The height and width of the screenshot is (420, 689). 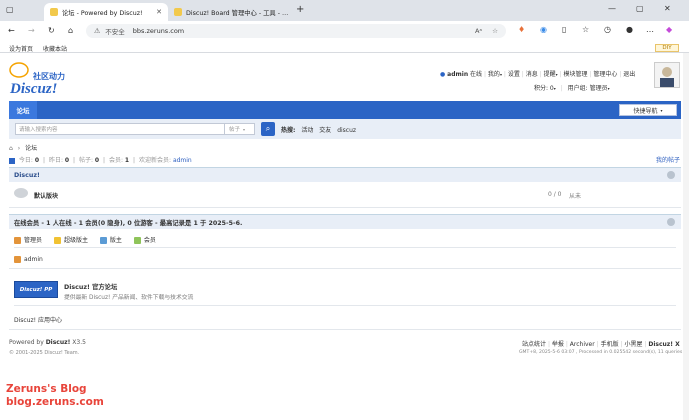 What do you see at coordinates (346, 130) in the screenshot?
I see `hot-term-link: discuz` at bounding box center [346, 130].